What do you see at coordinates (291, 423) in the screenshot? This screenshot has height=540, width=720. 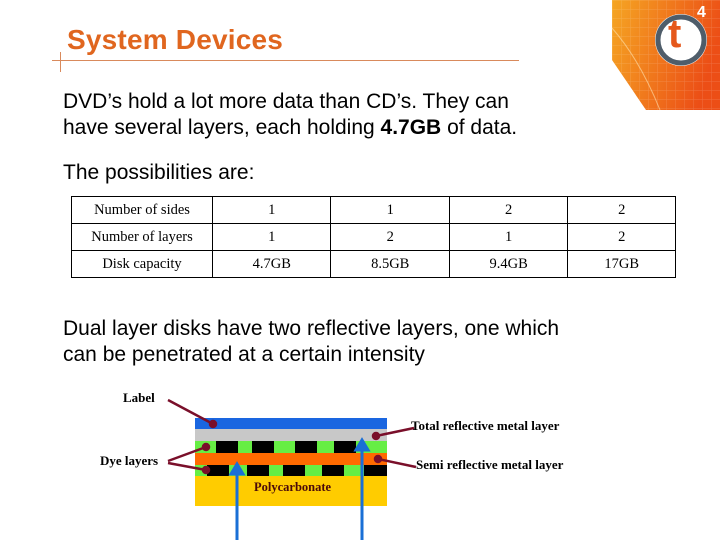 I see `label-layer` at bounding box center [291, 423].